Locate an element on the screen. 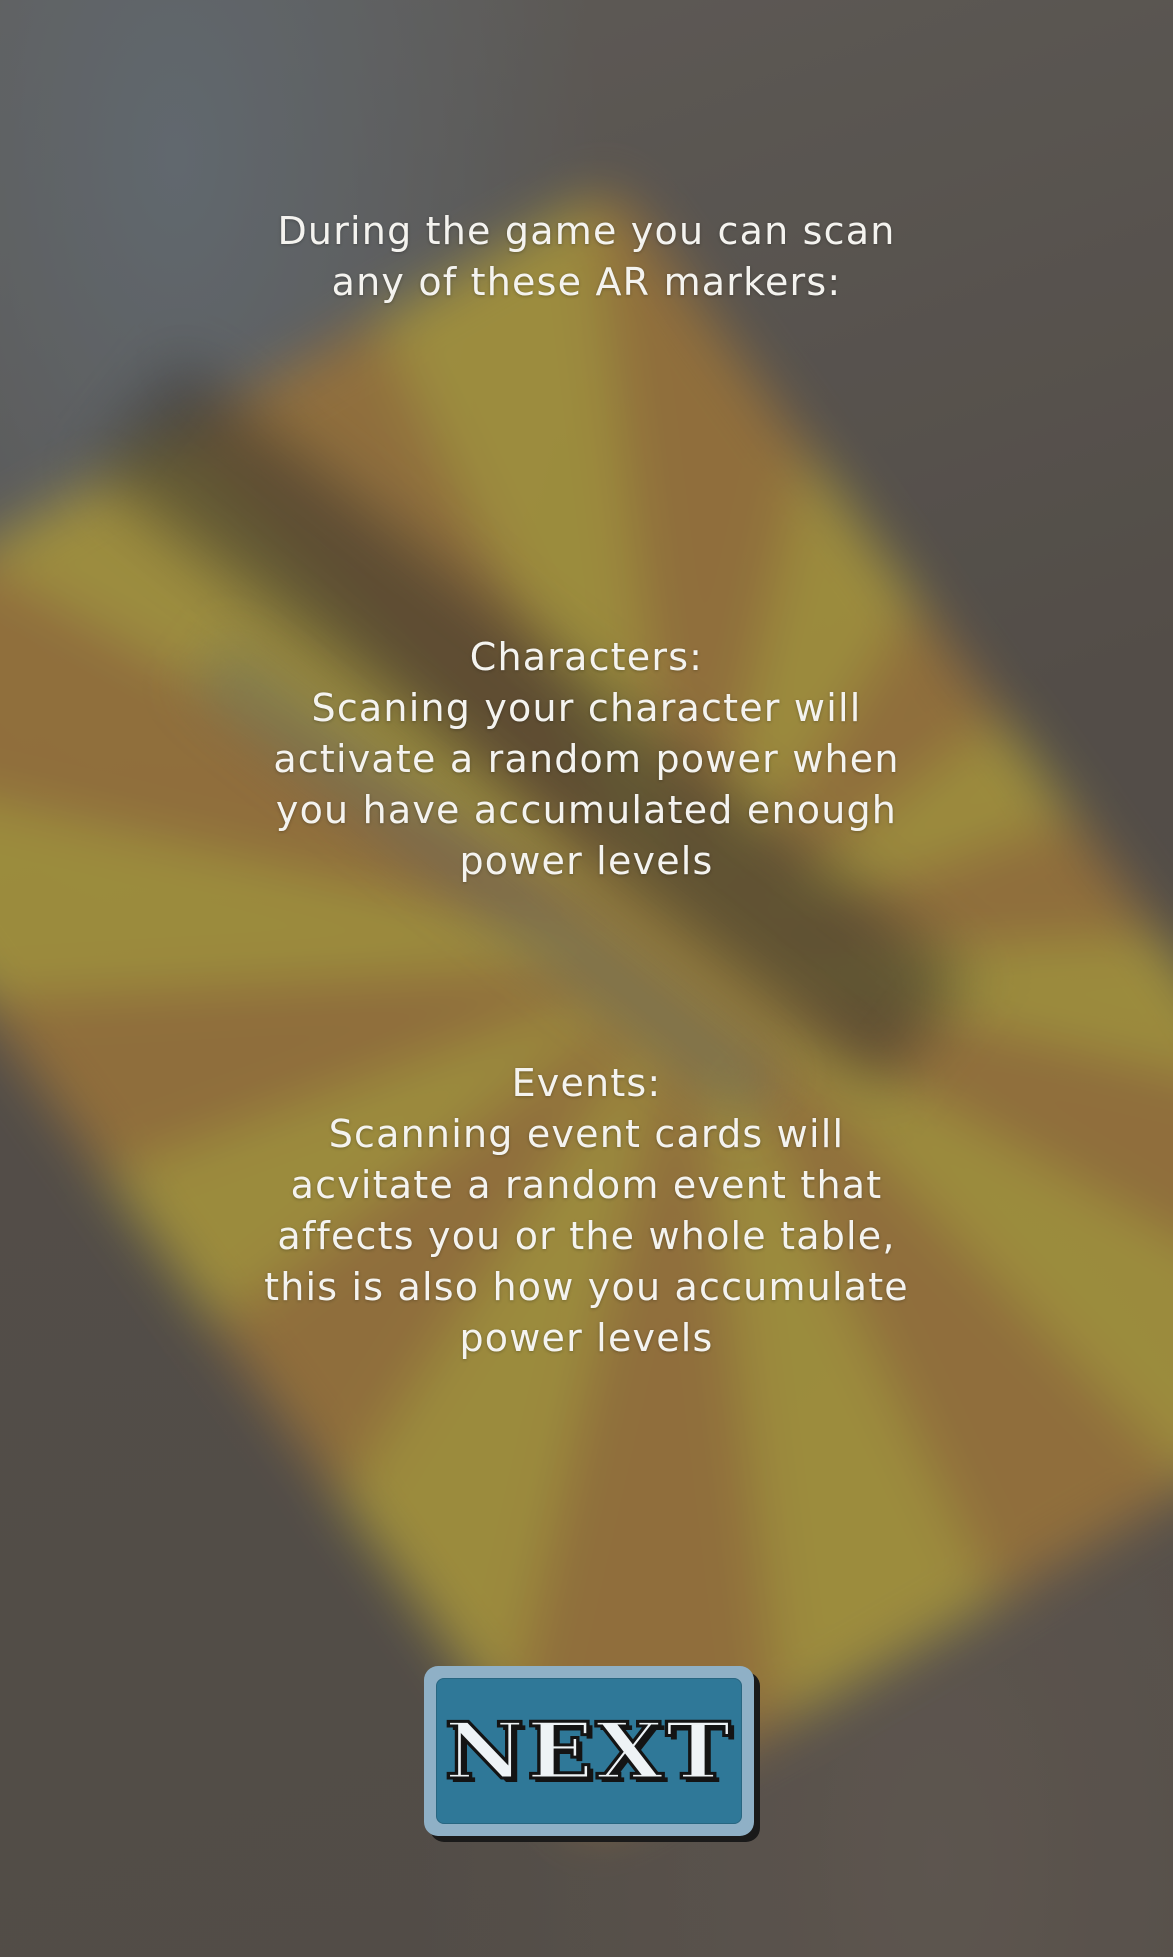 This screenshot has height=1957, width=1173. characters-description-line: Scaning your character will is located at coordinates (586, 708).